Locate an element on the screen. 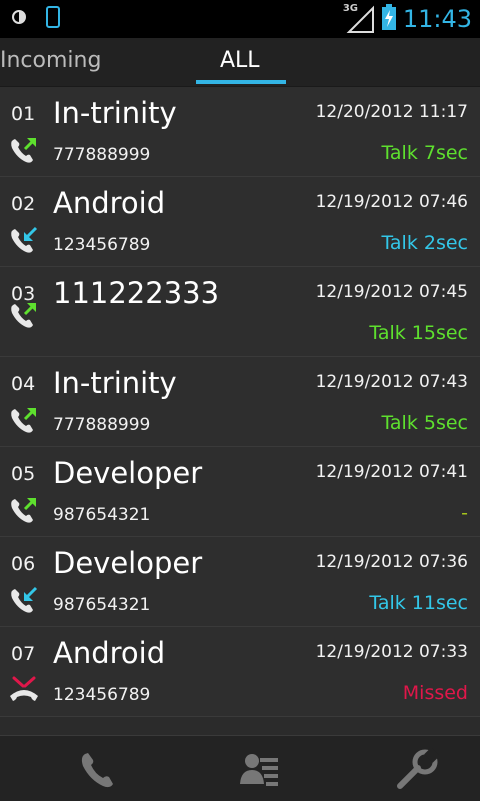 This screenshot has height=801, width=480. call-date: 12/19/2012 07:45 is located at coordinates (391, 292).